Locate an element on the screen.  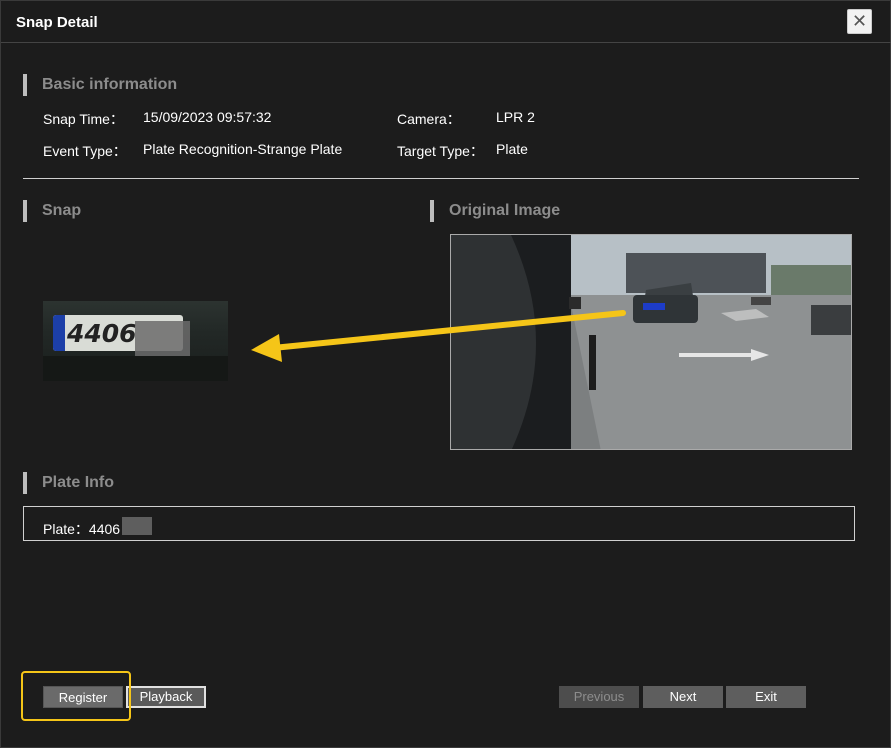
plate-info-label: Plate：4406 is located at coordinates (82, 529).